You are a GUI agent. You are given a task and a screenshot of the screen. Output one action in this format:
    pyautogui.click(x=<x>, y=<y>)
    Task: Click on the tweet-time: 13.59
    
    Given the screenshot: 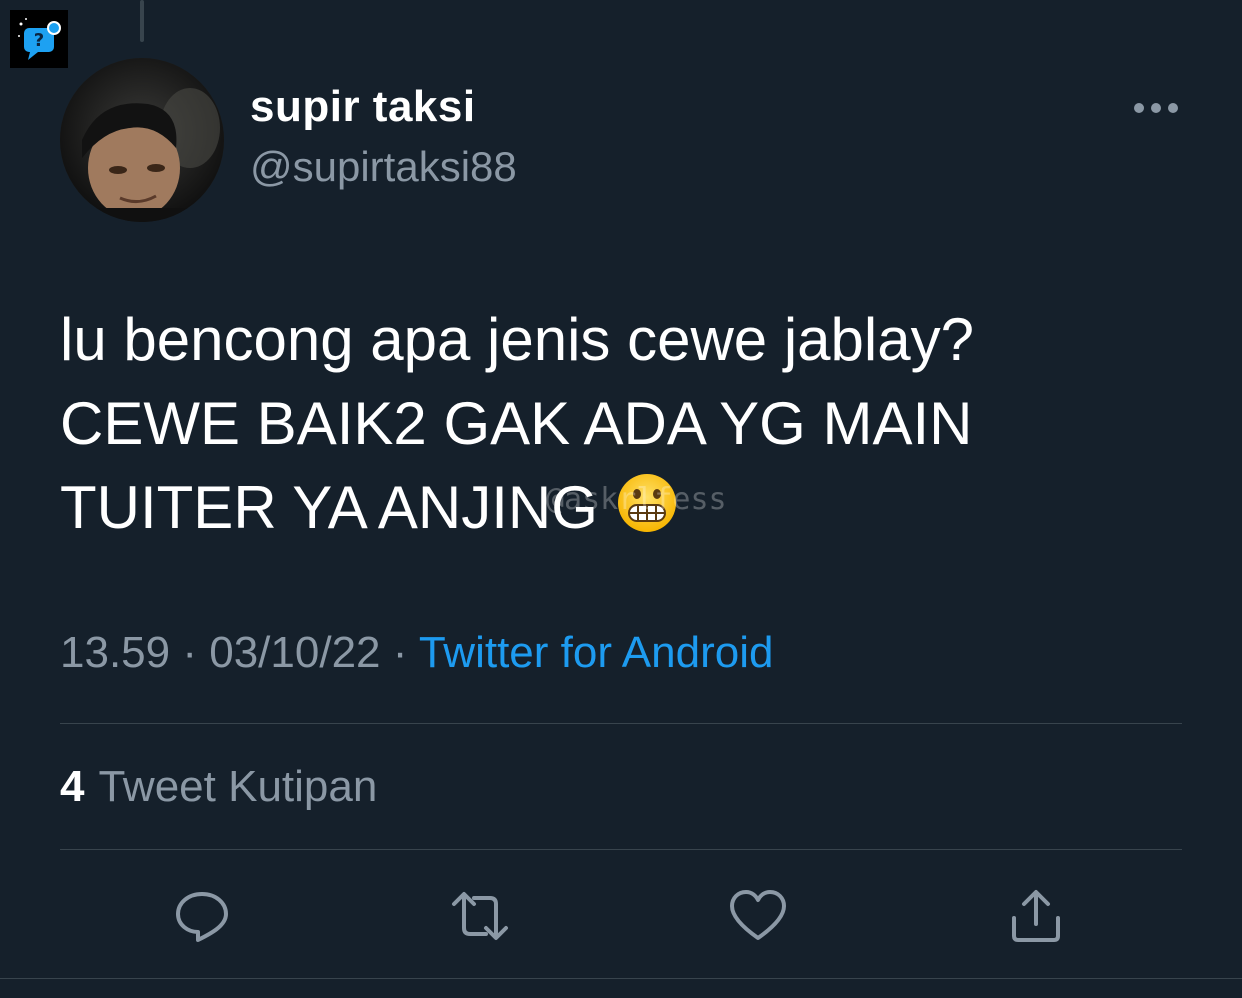 What is the action you would take?
    pyautogui.click(x=115, y=652)
    